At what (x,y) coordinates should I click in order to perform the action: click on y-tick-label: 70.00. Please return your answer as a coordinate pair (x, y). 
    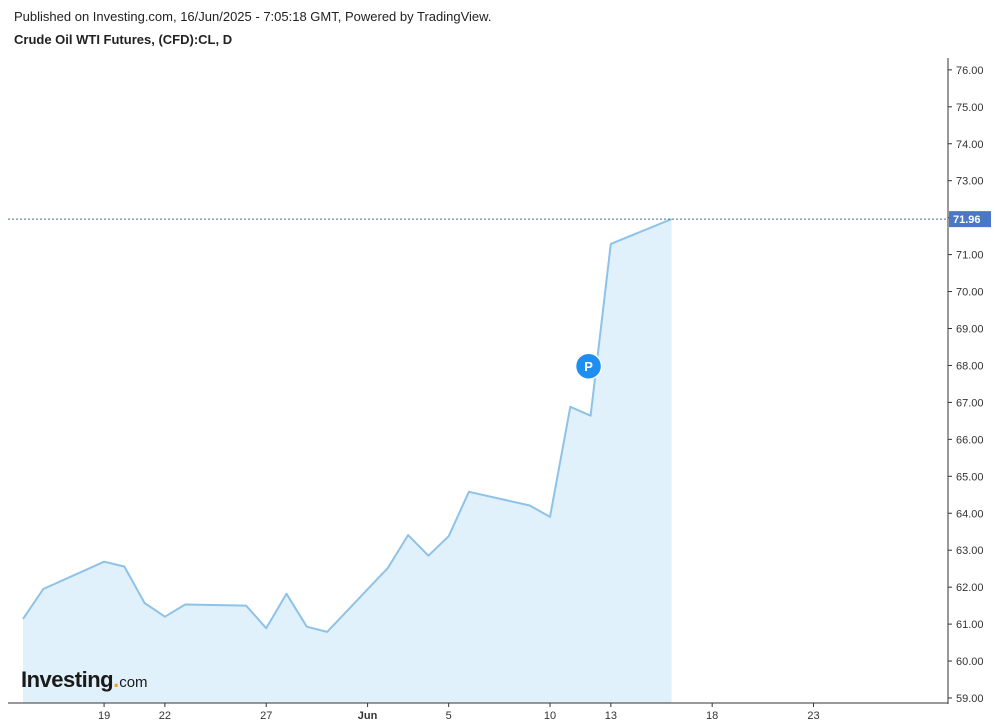
    Looking at the image, I should click on (970, 293).